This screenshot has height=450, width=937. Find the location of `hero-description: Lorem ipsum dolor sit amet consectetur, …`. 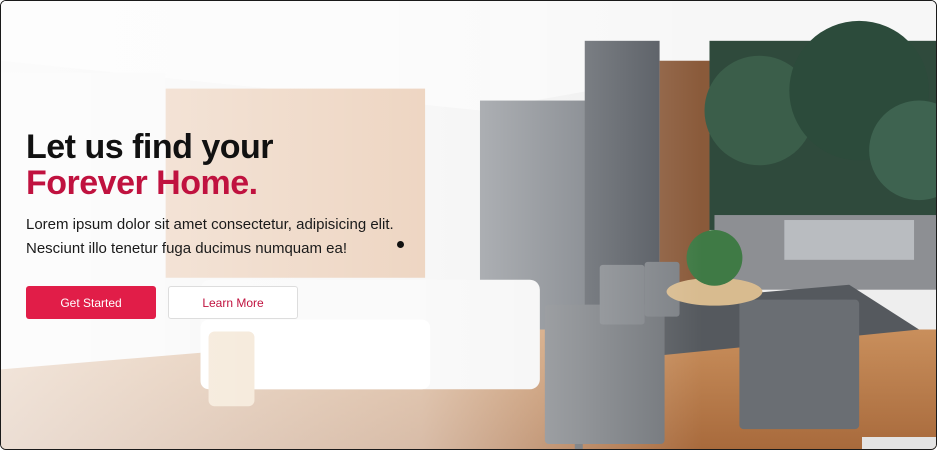

hero-description: Lorem ipsum dolor sit amet consectetur, … is located at coordinates (210, 236).